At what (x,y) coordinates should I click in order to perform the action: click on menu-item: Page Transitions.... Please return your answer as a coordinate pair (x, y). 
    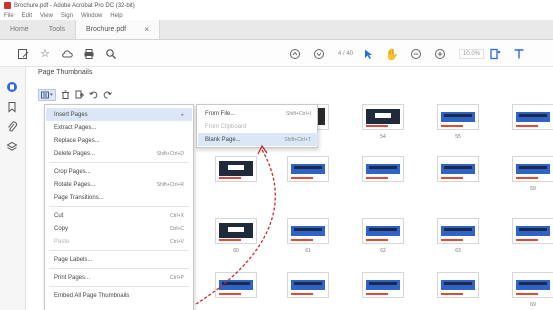
    Looking at the image, I should click on (119, 197).